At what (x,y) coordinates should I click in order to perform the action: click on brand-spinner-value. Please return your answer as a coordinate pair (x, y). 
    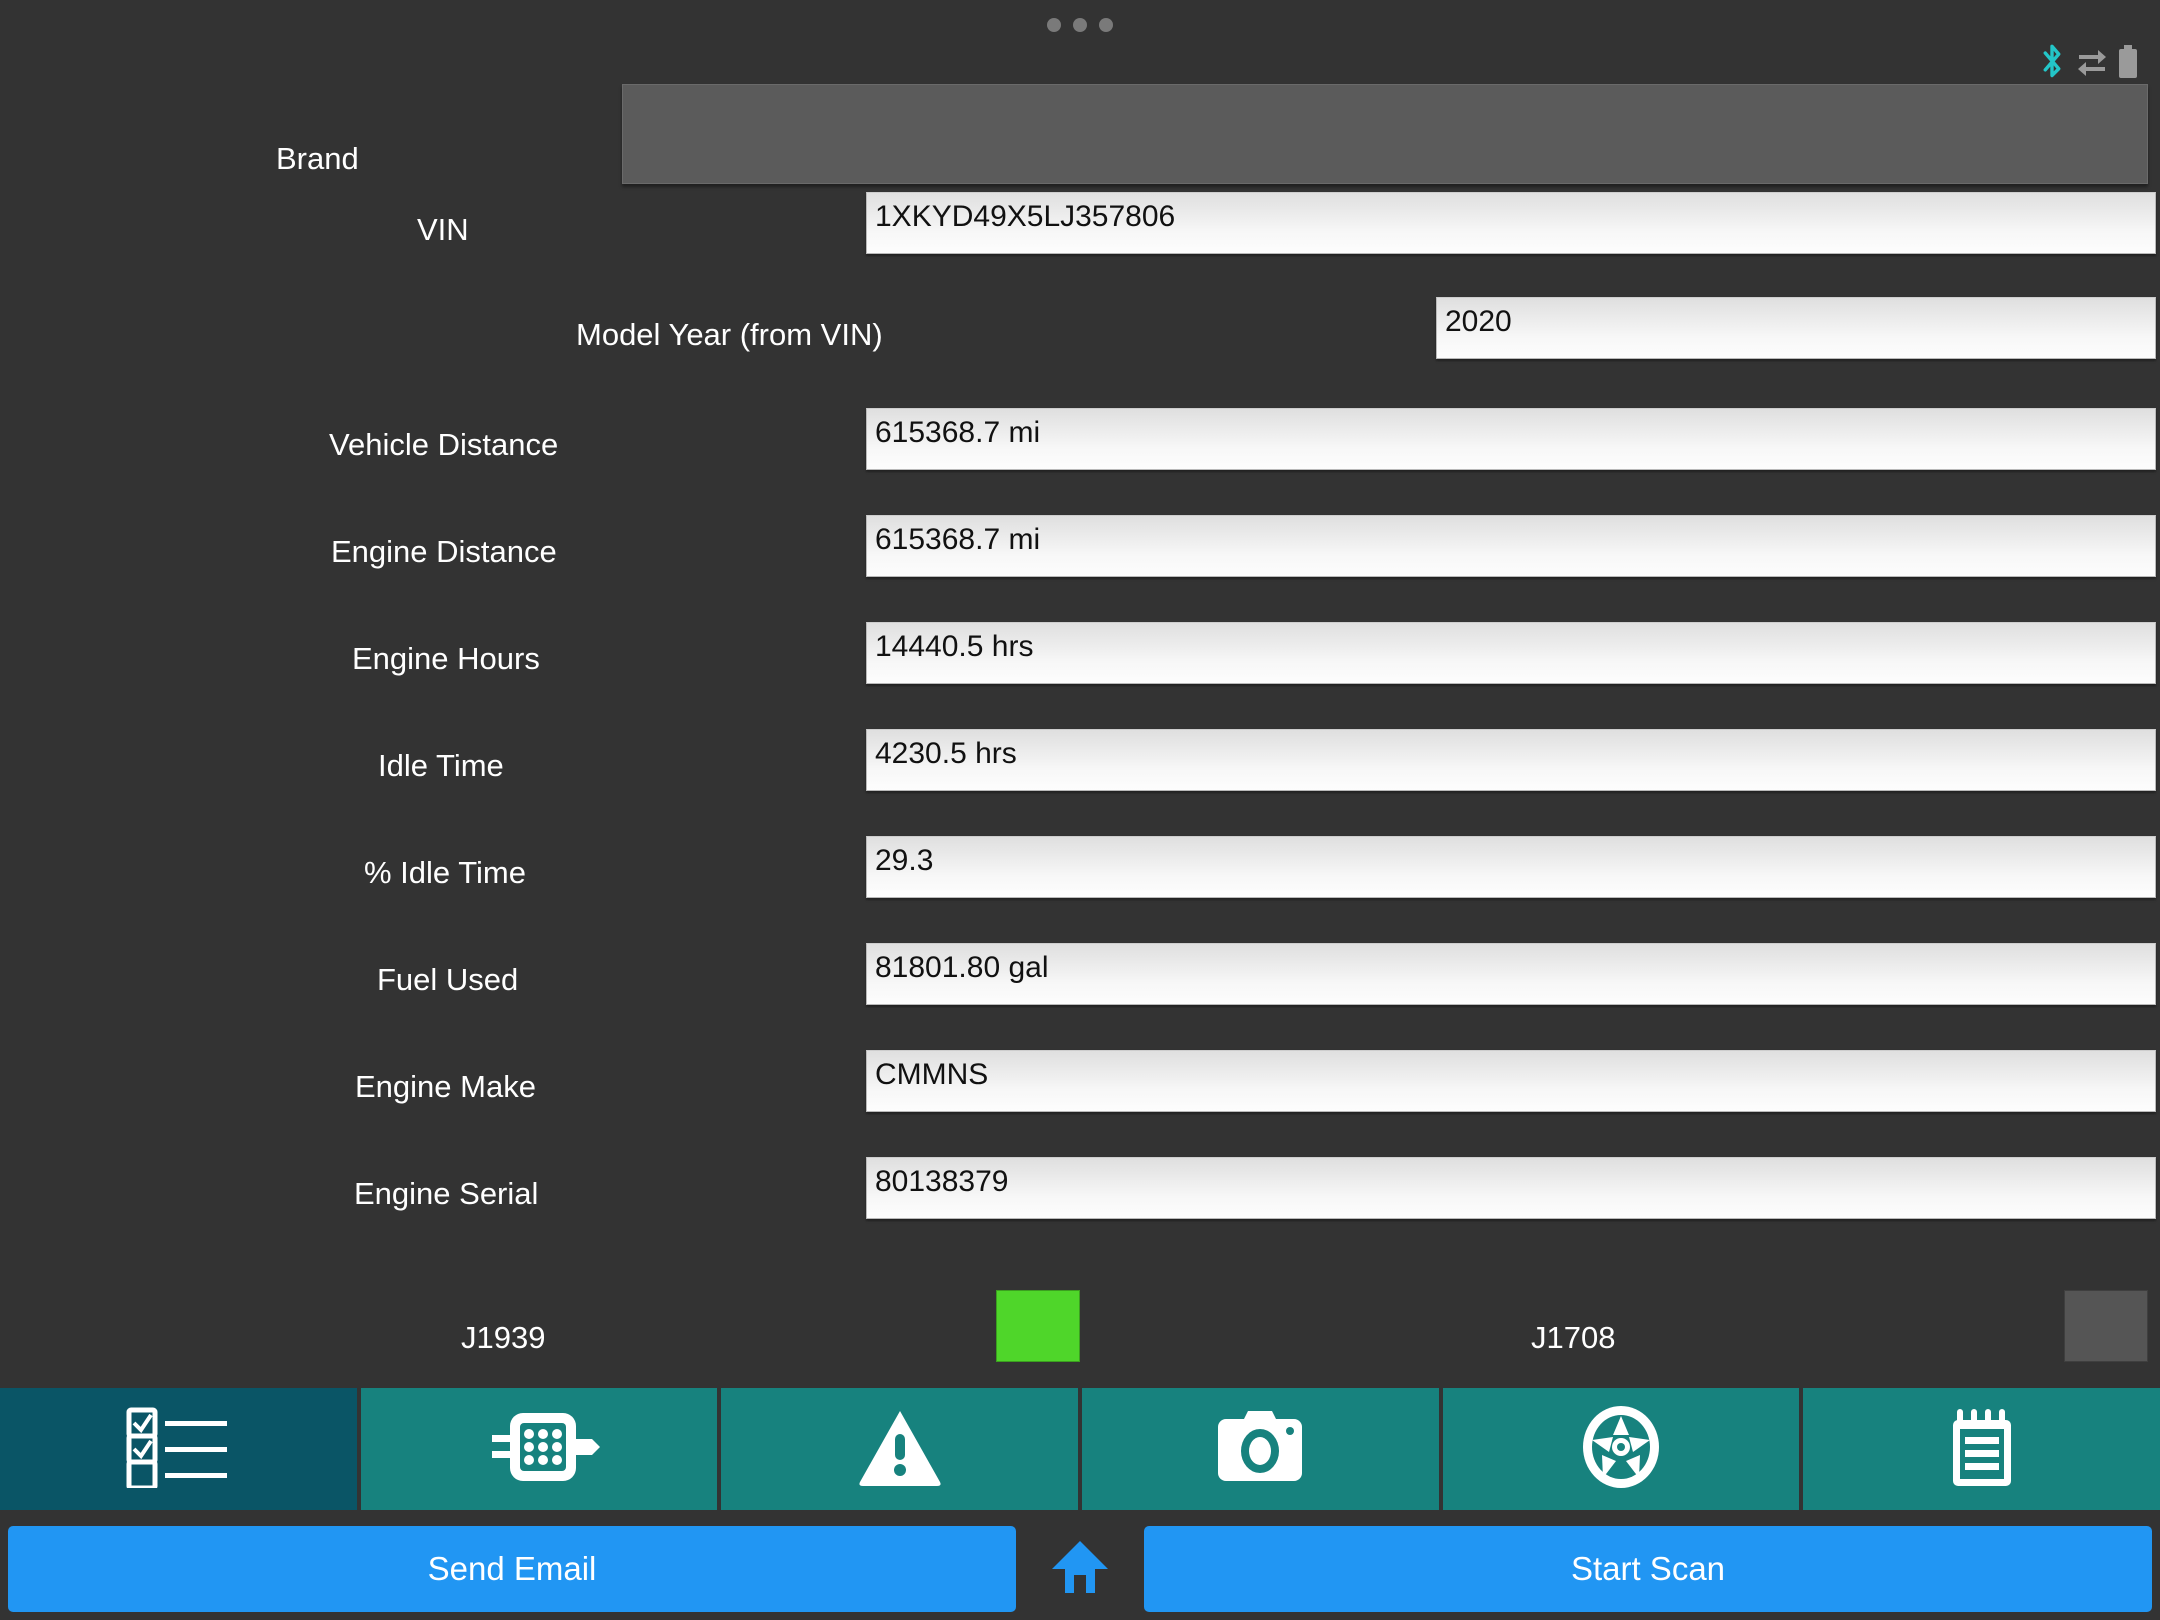
    Looking at the image, I should click on (1385, 100).